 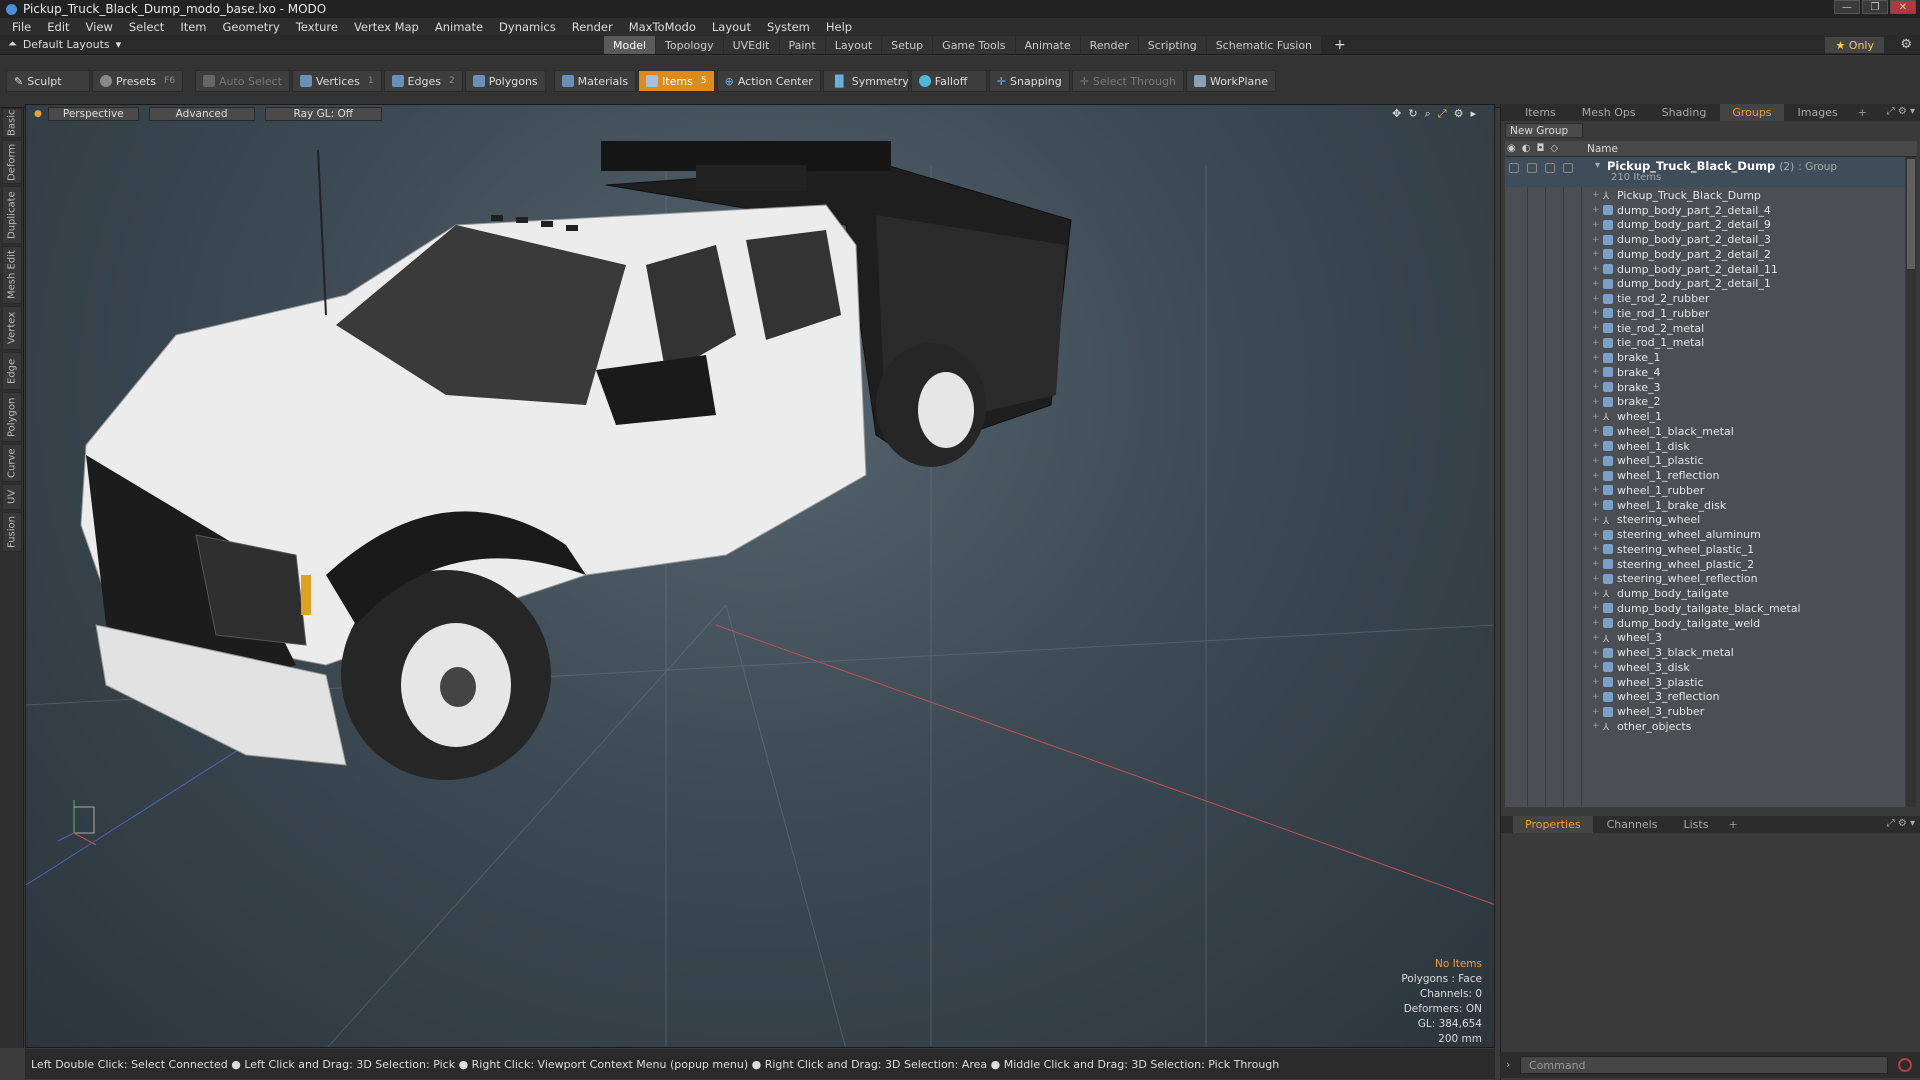 I want to click on layout-tab-animate: Animate, so click(x=1047, y=45).